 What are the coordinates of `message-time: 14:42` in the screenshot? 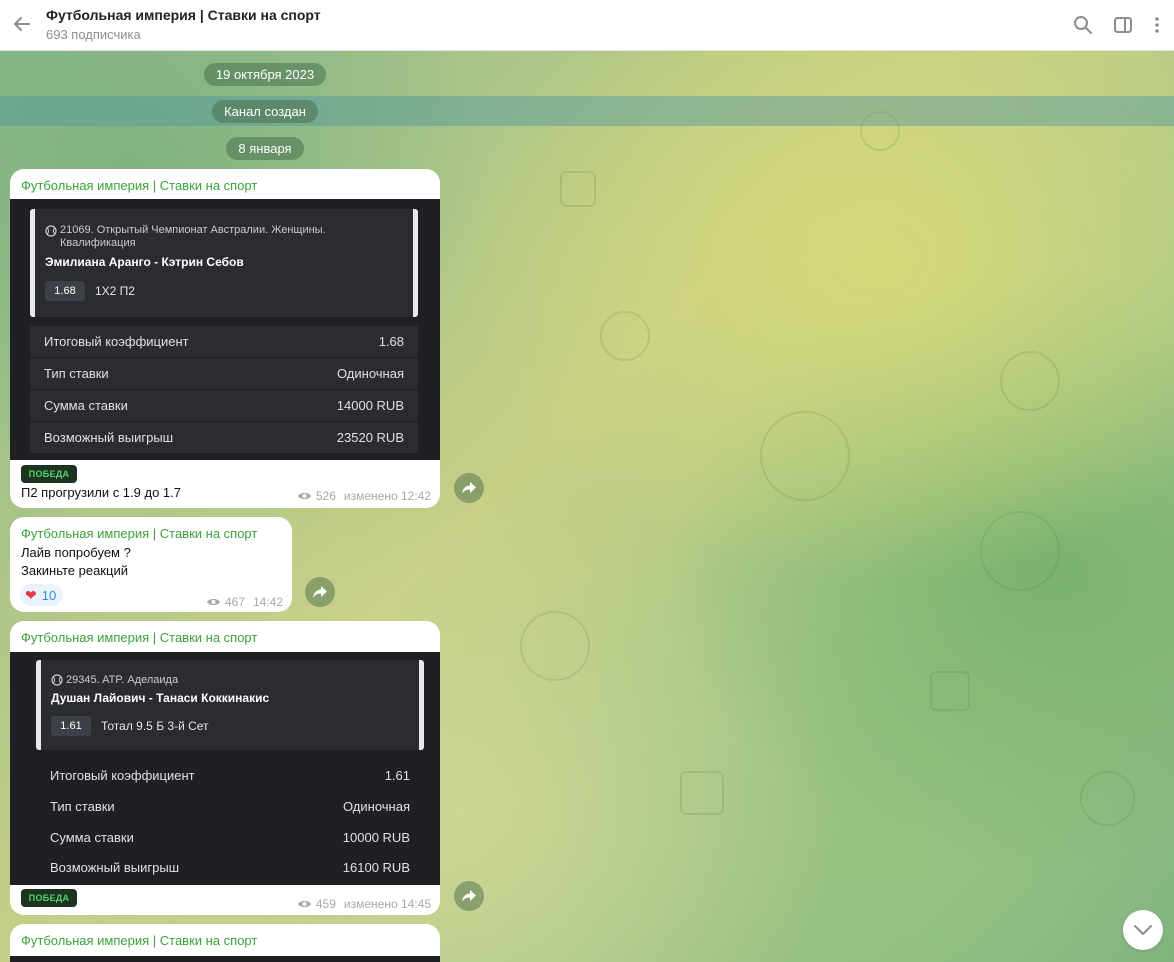 It's located at (267, 602).